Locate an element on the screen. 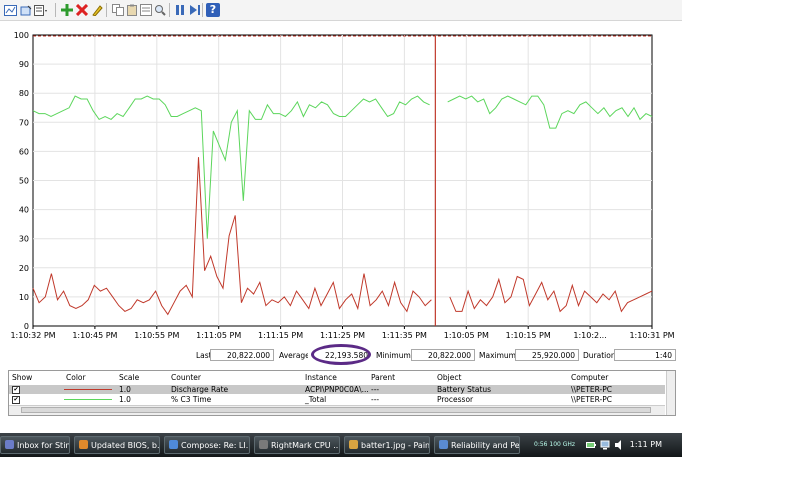  y-tick-label: 30 is located at coordinates (24, 239).